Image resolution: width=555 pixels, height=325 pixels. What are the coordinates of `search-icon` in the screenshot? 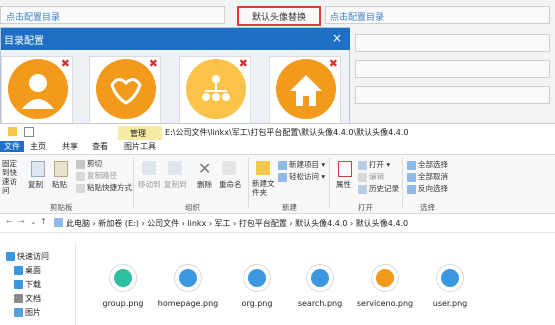 It's located at (320, 278).